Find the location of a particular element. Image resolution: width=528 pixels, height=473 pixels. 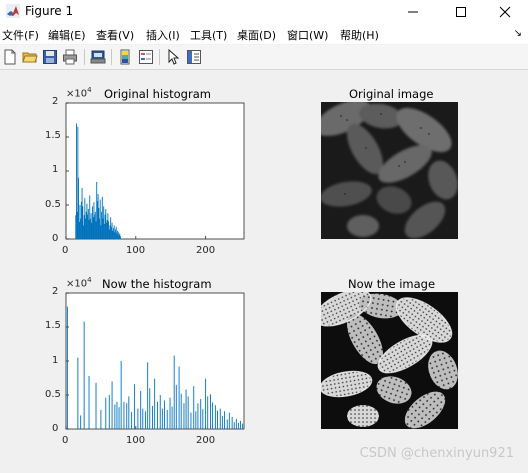

minimize-icon is located at coordinates (413, 12).